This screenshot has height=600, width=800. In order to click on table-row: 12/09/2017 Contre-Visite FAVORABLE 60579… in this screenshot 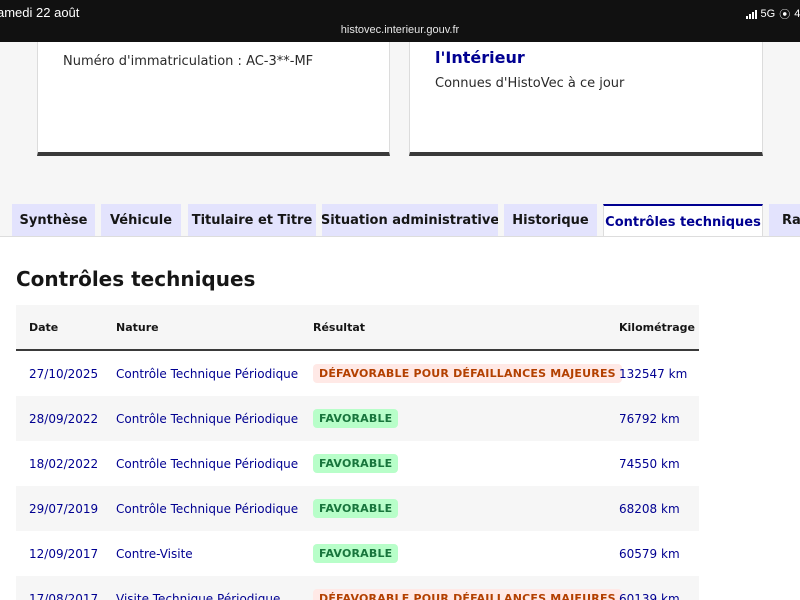, I will do `click(357, 553)`.